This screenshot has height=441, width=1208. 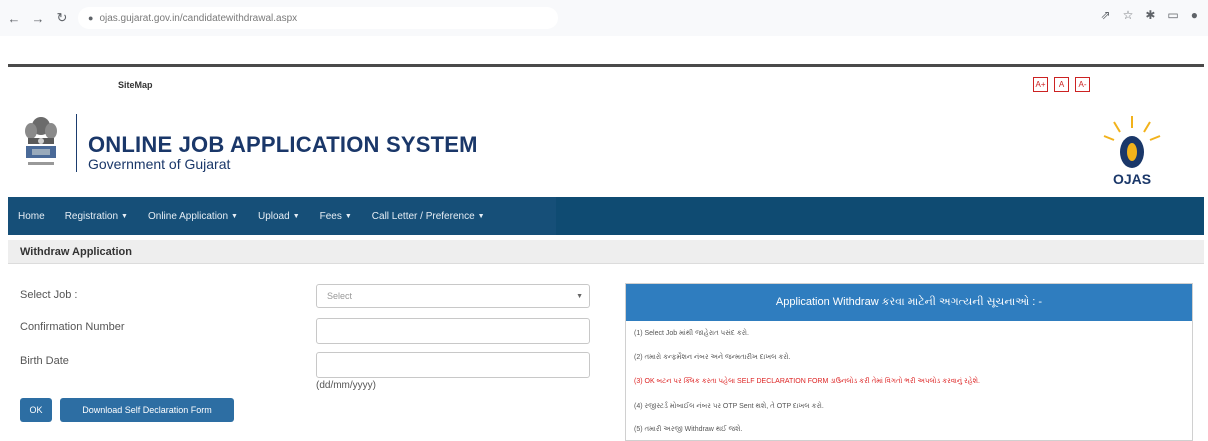 What do you see at coordinates (36, 410) in the screenshot?
I see `ok-button: OK` at bounding box center [36, 410].